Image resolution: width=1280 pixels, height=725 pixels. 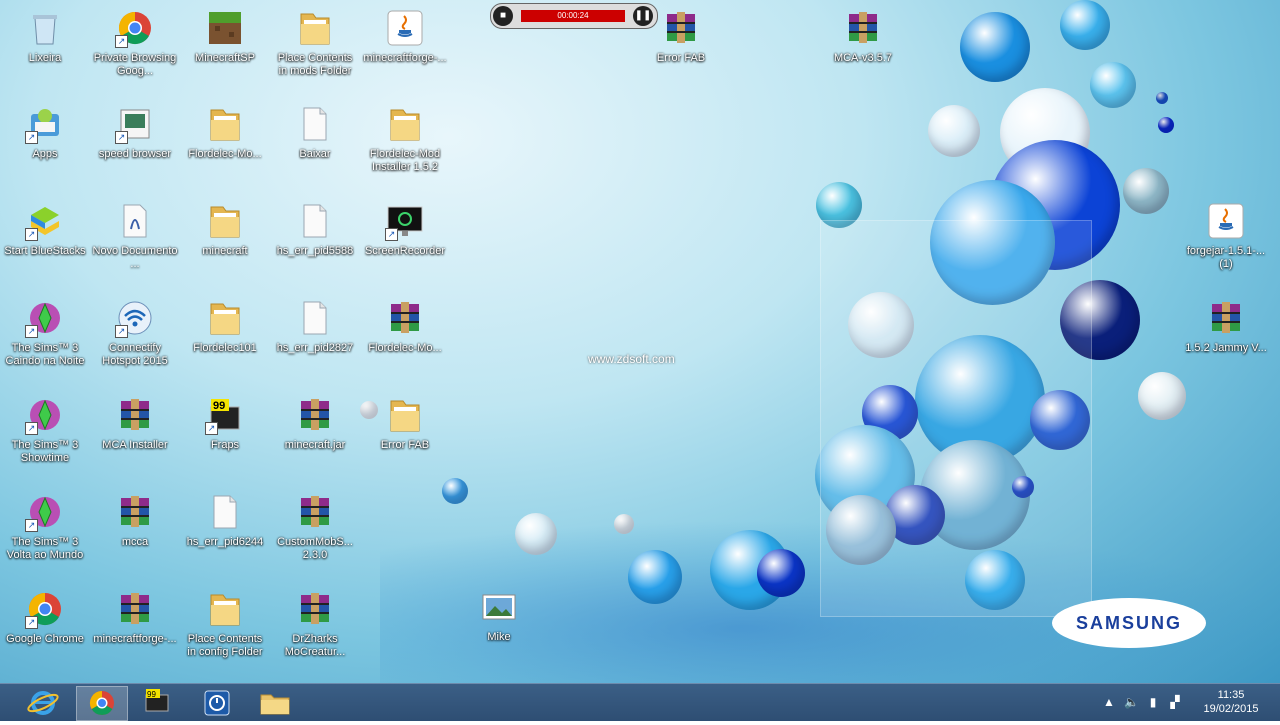 What do you see at coordinates (640, 702) in the screenshot?
I see `taskbar: 99 ▲ 🔈 ▮ ▞ 11:35 19/02/2015` at bounding box center [640, 702].